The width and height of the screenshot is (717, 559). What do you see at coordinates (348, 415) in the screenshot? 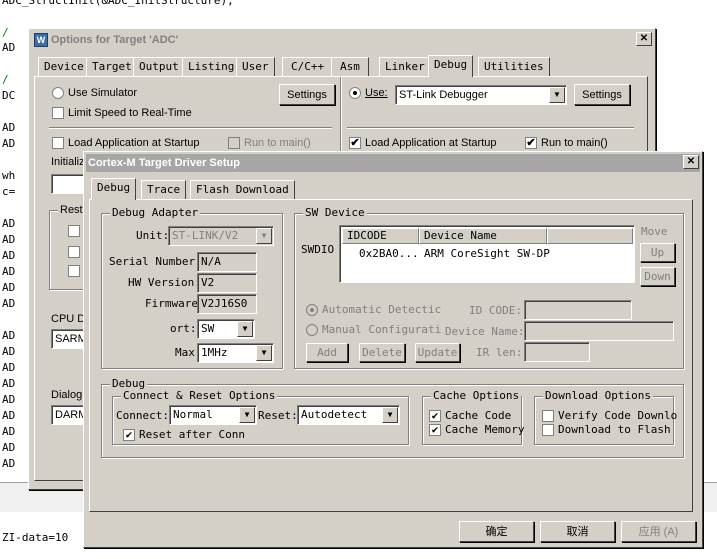
I see `reset-select: Autodetect ▼` at bounding box center [348, 415].